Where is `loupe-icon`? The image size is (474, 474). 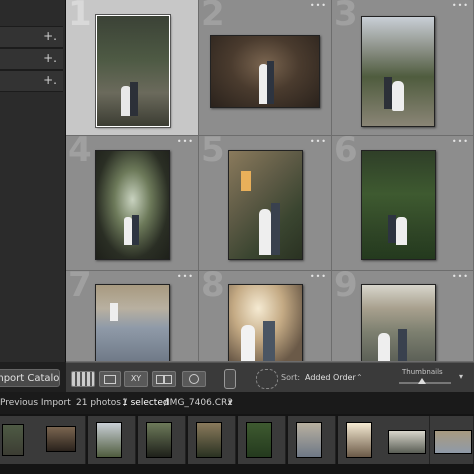
loupe-icon is located at coordinates (110, 379).